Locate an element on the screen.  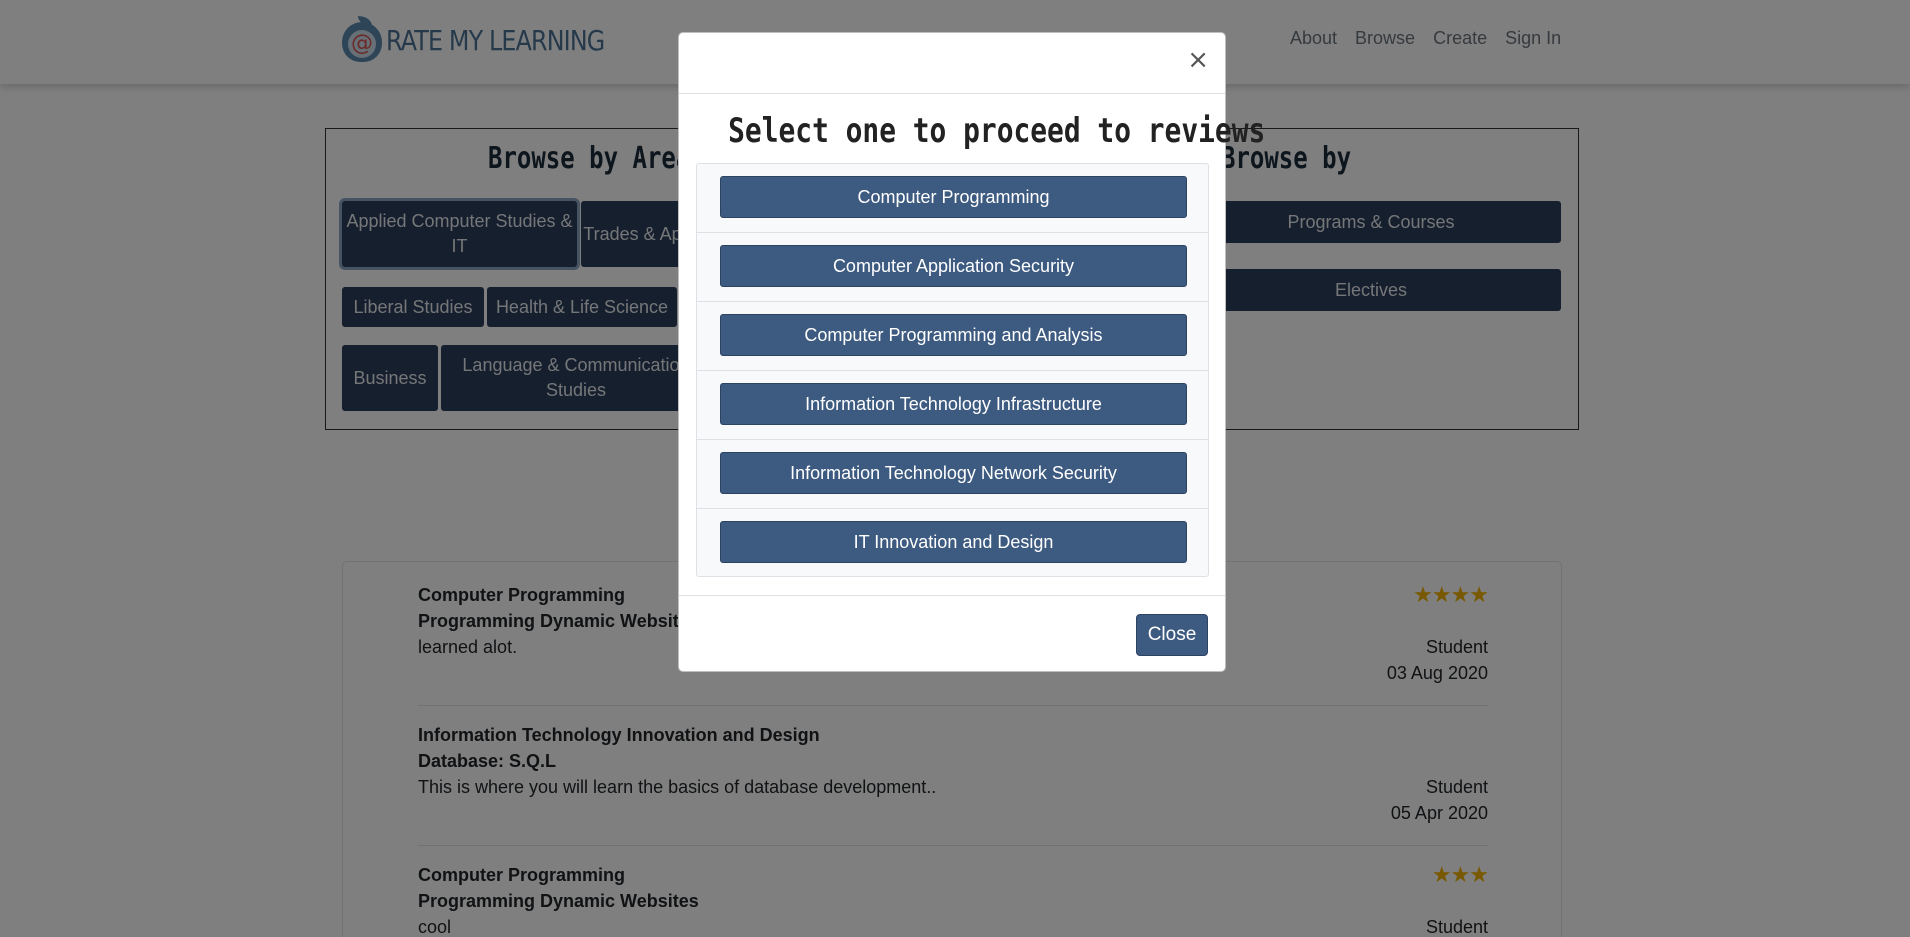
program-button-it-infrastructure: Information Technology Infrastructure is located at coordinates (953, 404).